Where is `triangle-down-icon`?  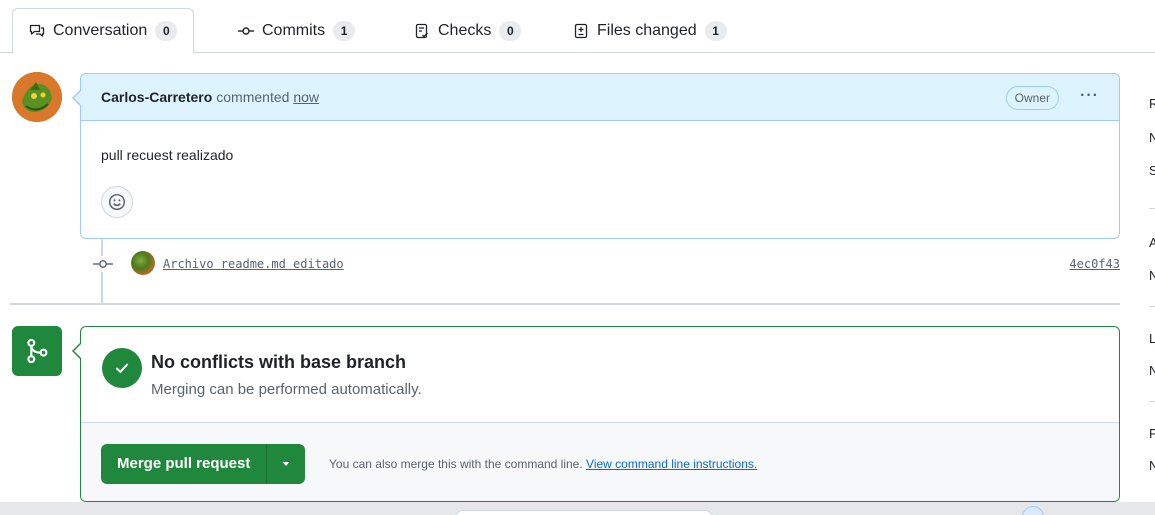
triangle-down-icon is located at coordinates (286, 464).